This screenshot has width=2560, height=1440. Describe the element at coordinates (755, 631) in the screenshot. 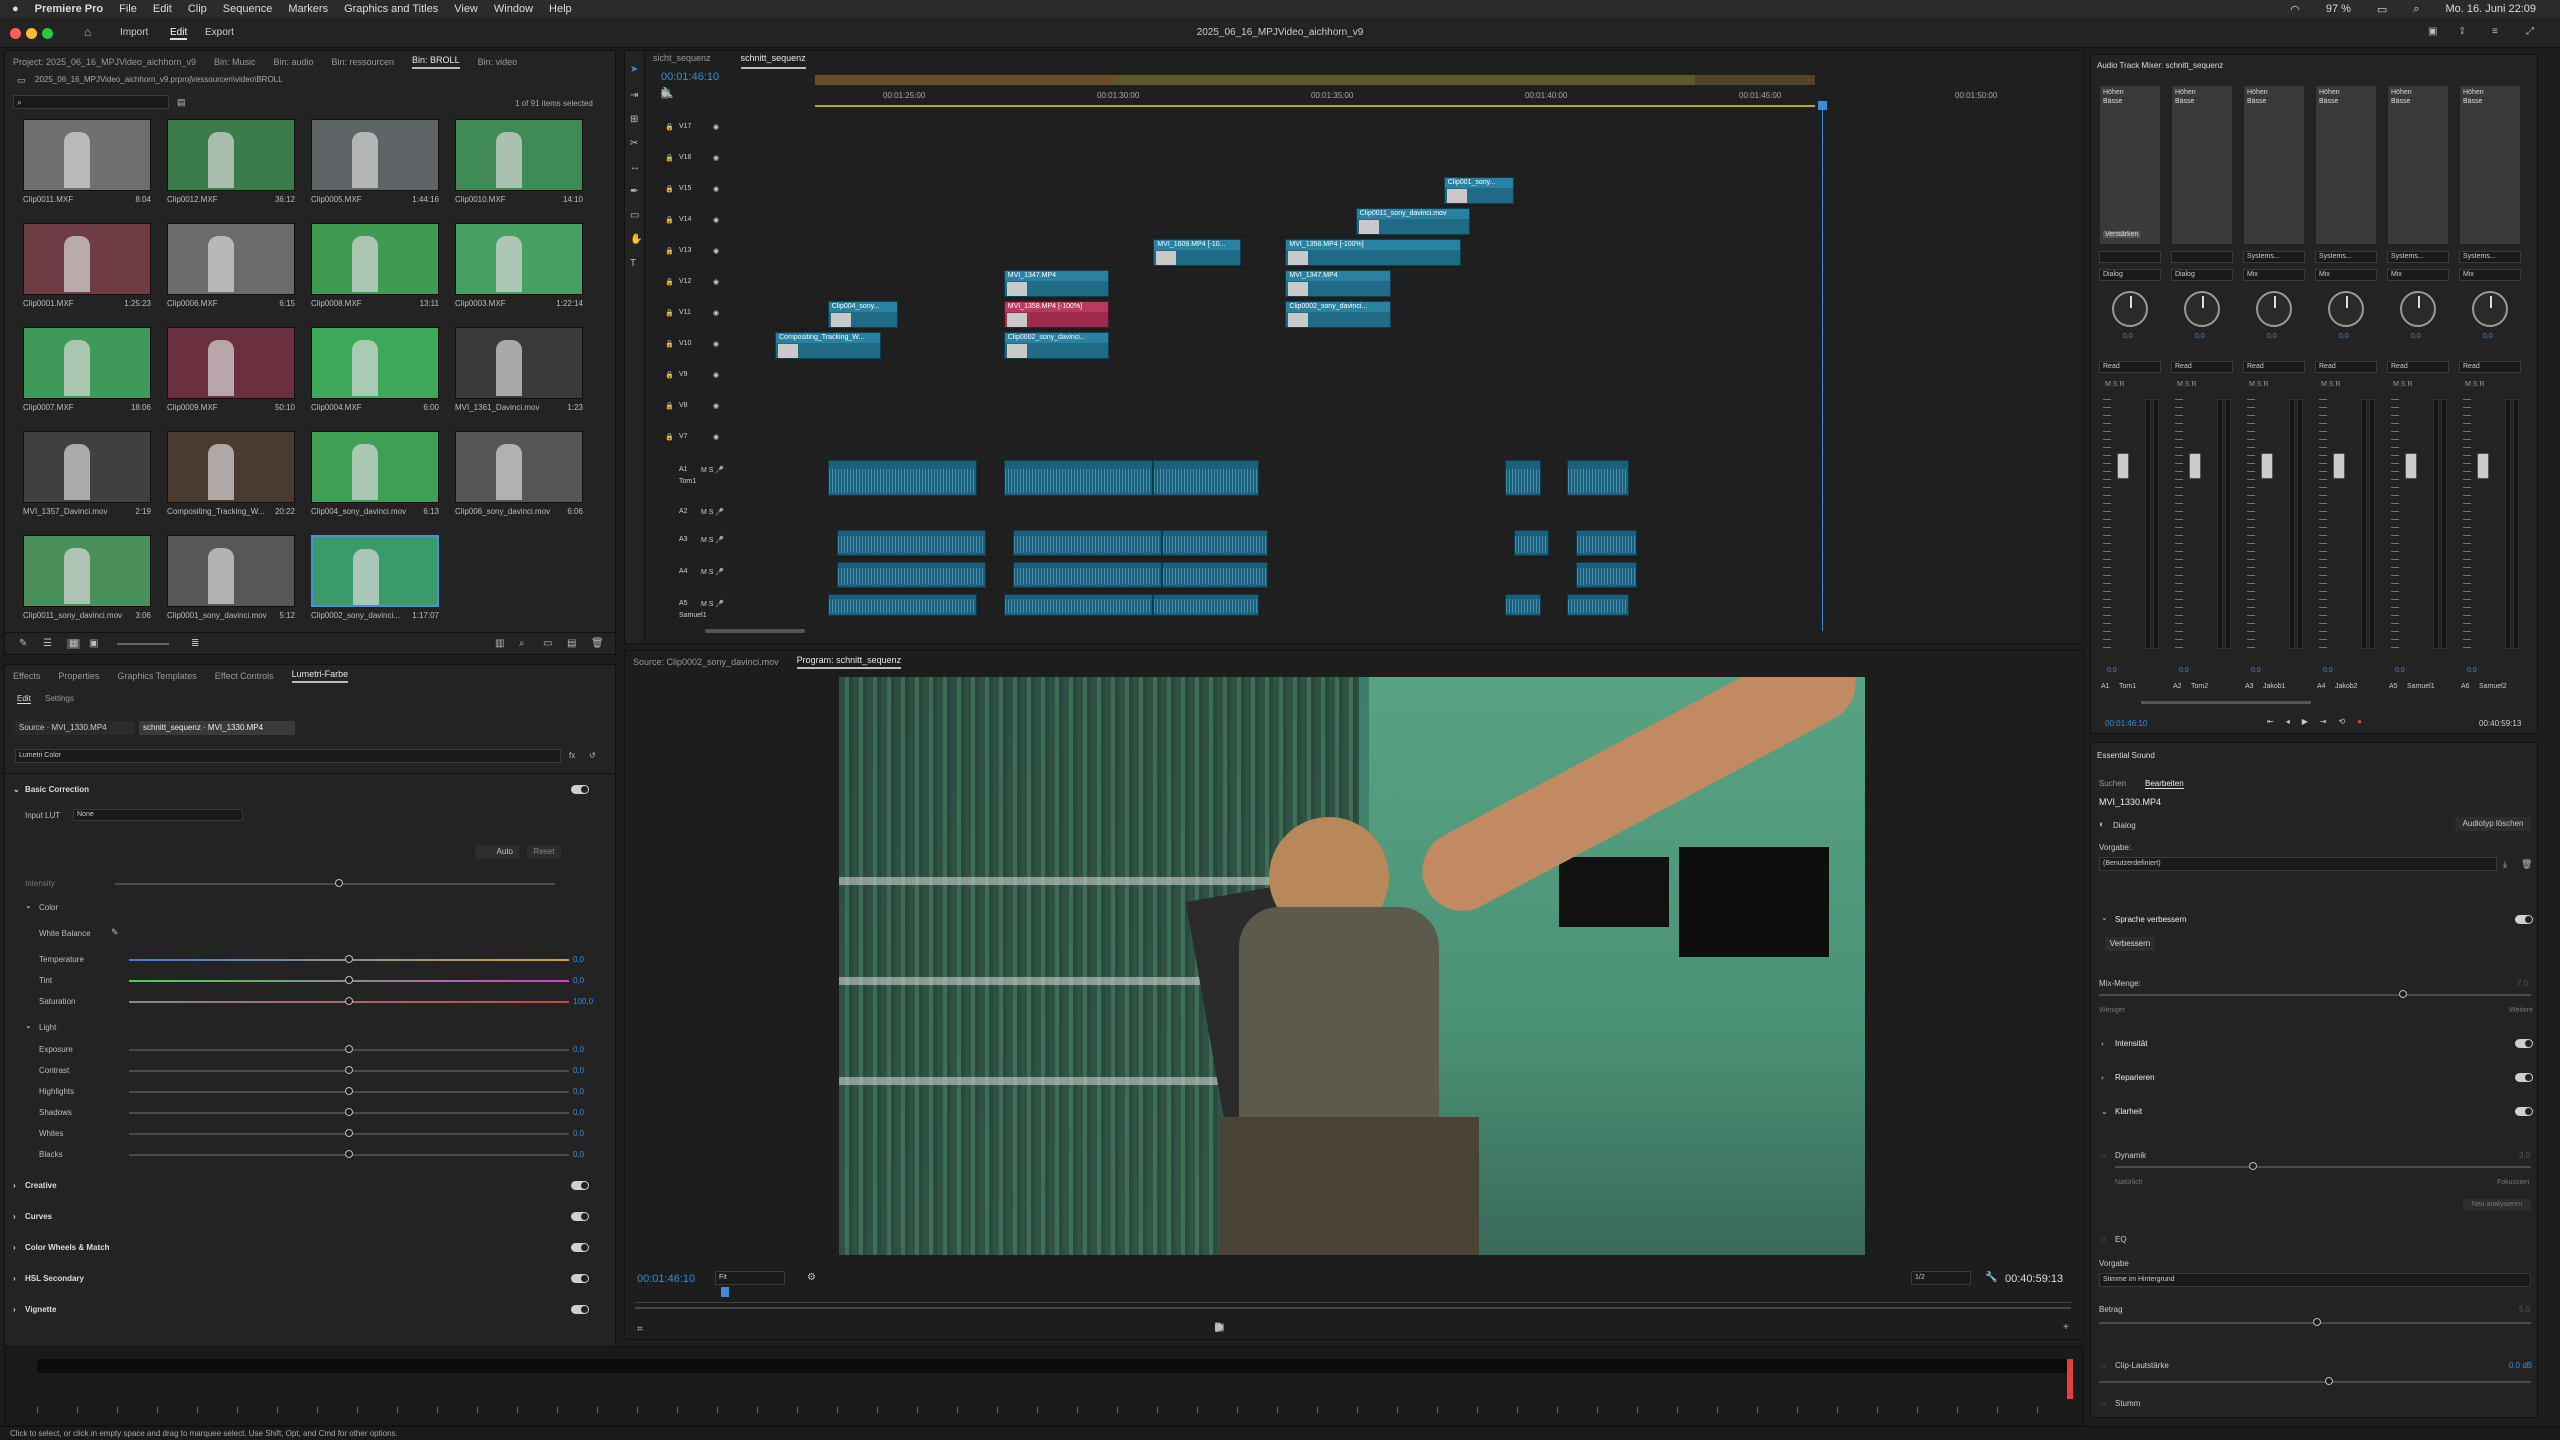

I see `timeline-scrollbar` at that location.